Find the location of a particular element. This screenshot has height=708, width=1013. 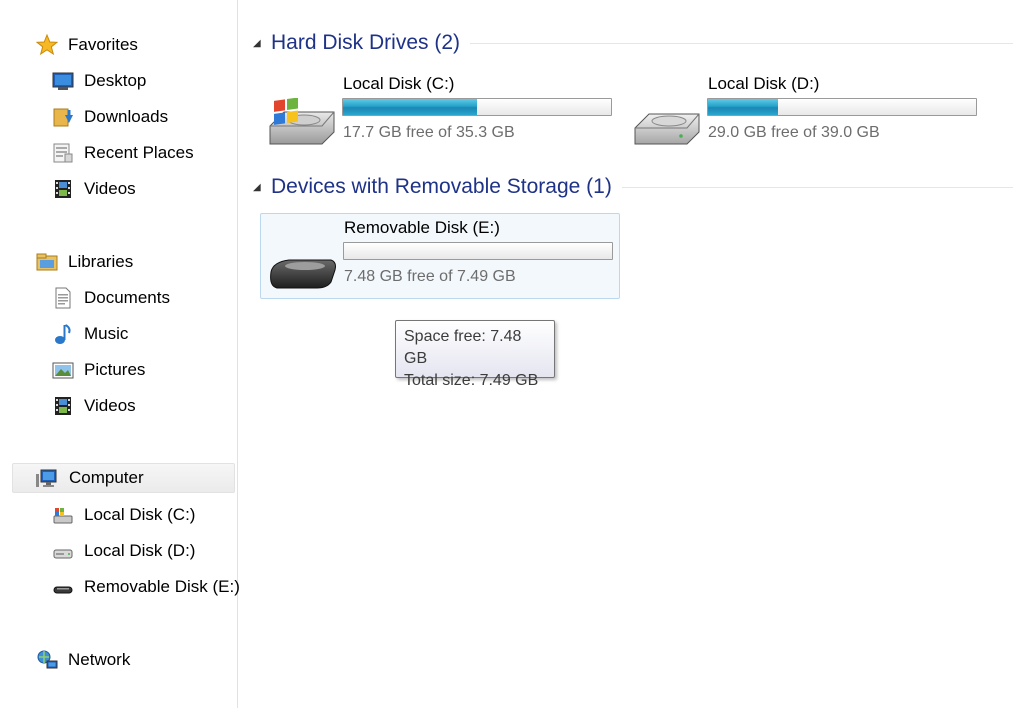

drive-local-disk-d: Local Disk (D:) 29.0 GB free of 39.0 GB is located at coordinates (805, 113).